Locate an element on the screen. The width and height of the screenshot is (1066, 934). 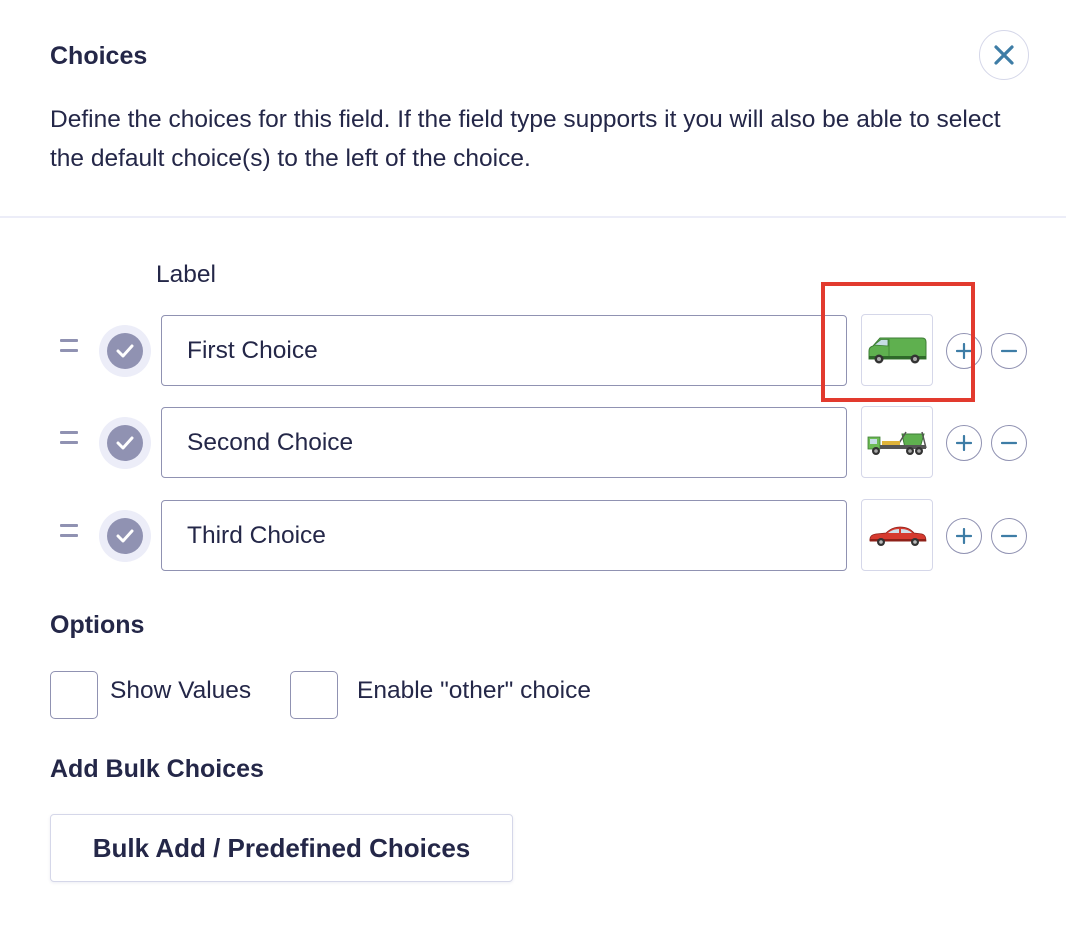
highlight-annotation-box is located at coordinates (898, 342).